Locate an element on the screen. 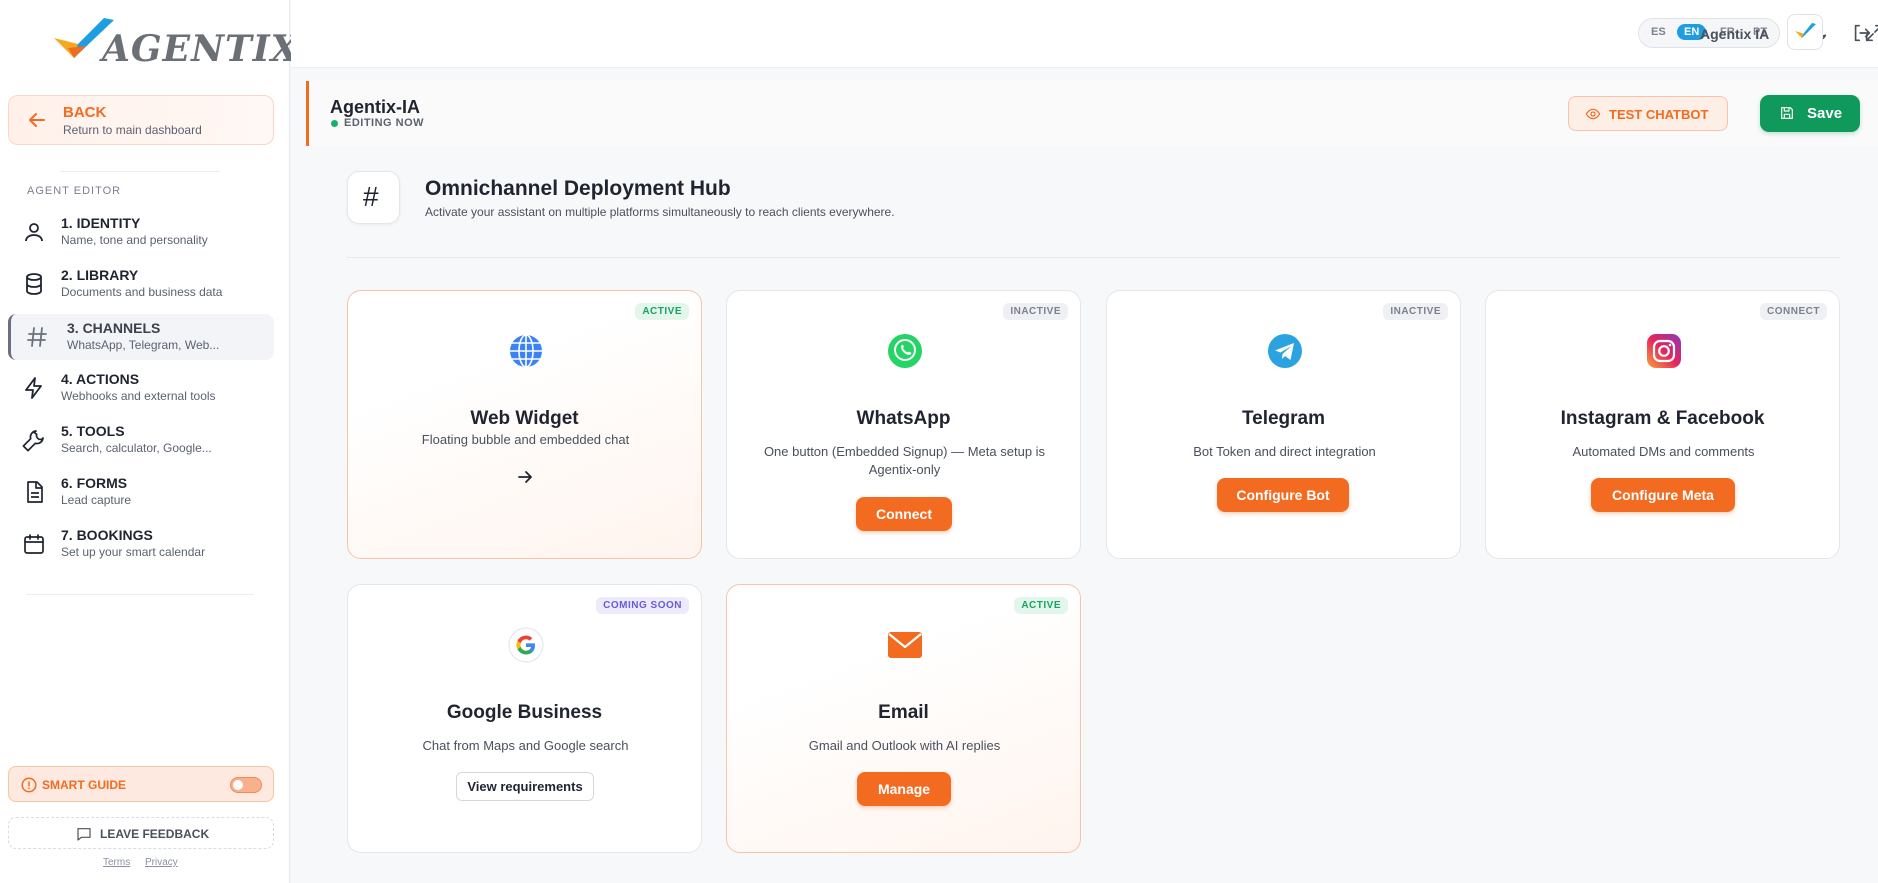 This screenshot has width=1878, height=883. back-subtitle: Return to main dashboard is located at coordinates (132, 130).